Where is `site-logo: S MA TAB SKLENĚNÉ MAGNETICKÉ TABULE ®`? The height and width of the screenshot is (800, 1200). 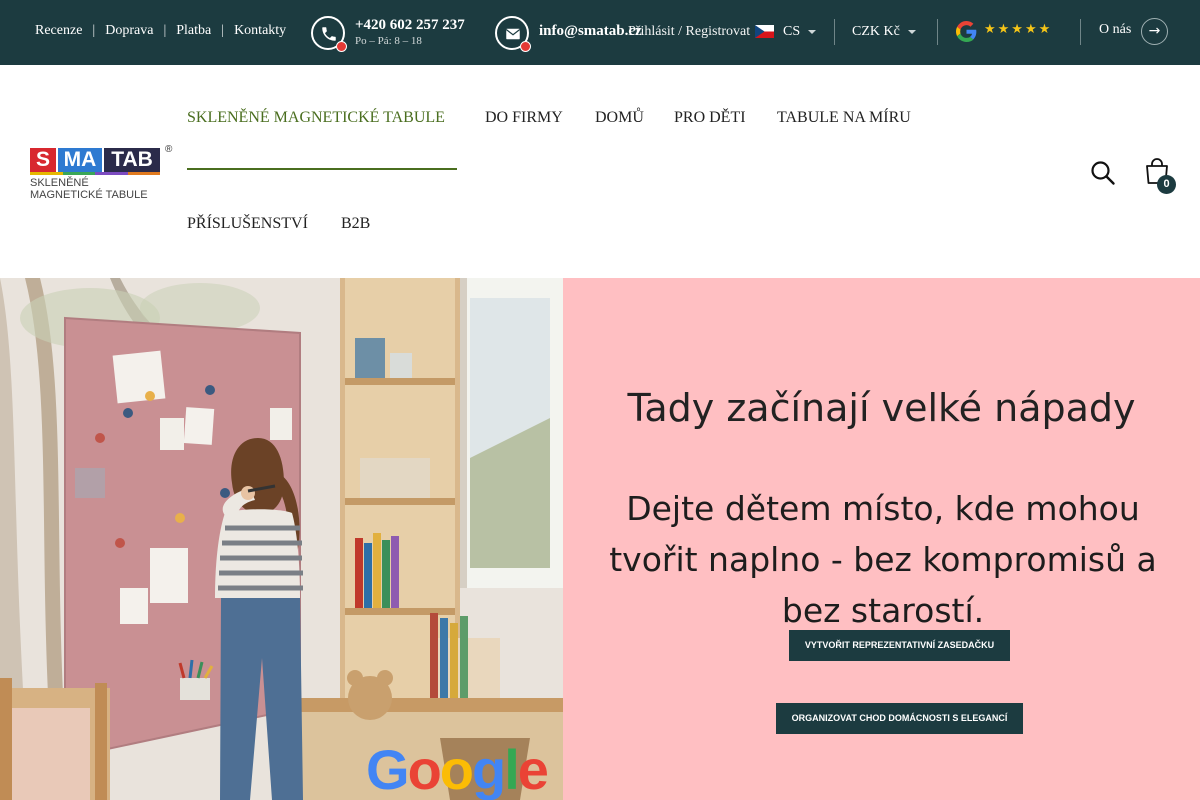 site-logo: S MA TAB SKLENĚNÉ MAGNETICKÉ TABULE ® is located at coordinates (101, 172).